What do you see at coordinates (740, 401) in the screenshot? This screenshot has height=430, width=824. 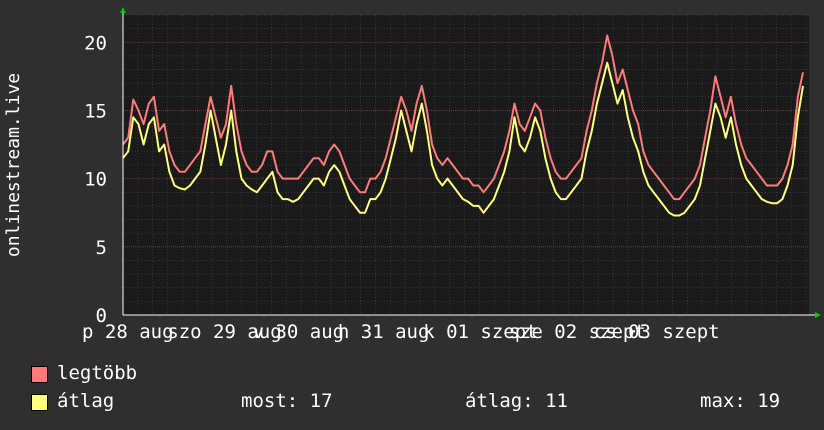 I see `stat-max: max: 19` at bounding box center [740, 401].